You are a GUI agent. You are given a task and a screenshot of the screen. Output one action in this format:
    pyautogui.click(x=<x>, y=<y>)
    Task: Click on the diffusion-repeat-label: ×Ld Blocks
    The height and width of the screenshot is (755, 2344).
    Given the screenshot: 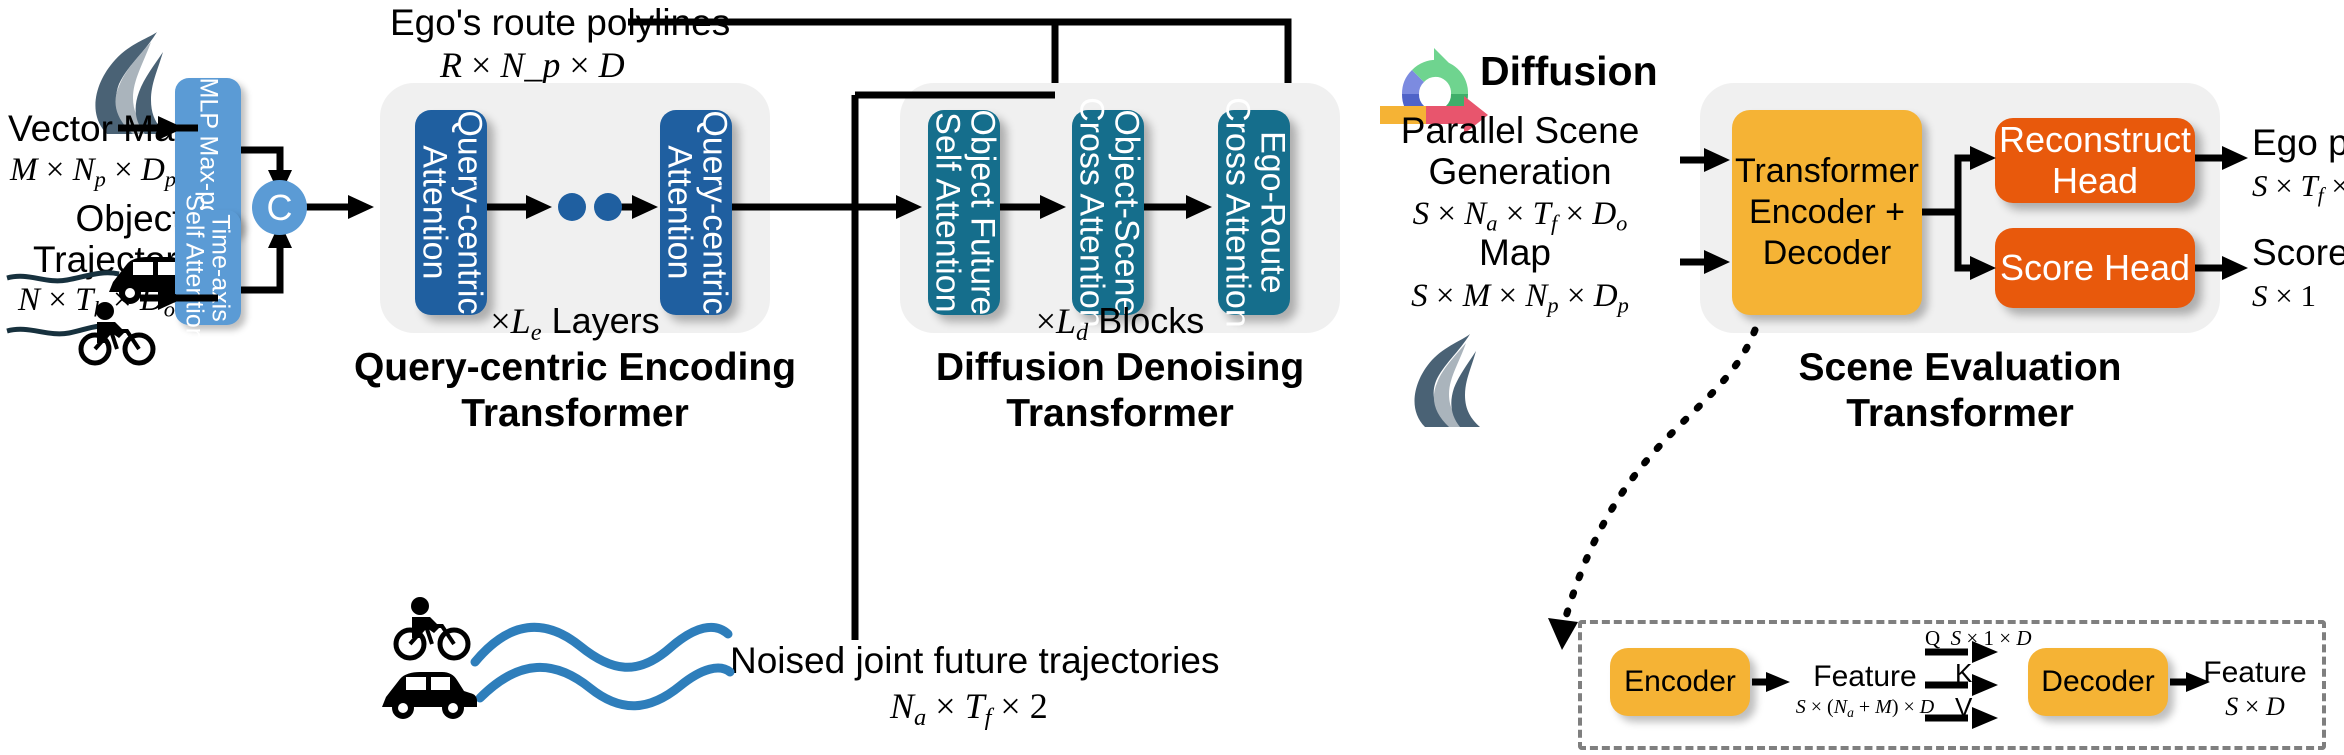 What is the action you would take?
    pyautogui.click(x=1120, y=323)
    